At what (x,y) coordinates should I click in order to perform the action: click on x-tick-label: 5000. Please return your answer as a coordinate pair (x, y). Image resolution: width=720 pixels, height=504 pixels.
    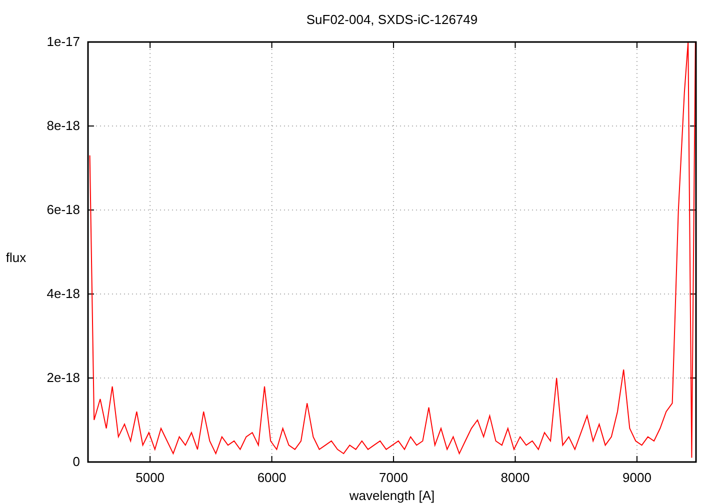
    Looking at the image, I should click on (150, 477).